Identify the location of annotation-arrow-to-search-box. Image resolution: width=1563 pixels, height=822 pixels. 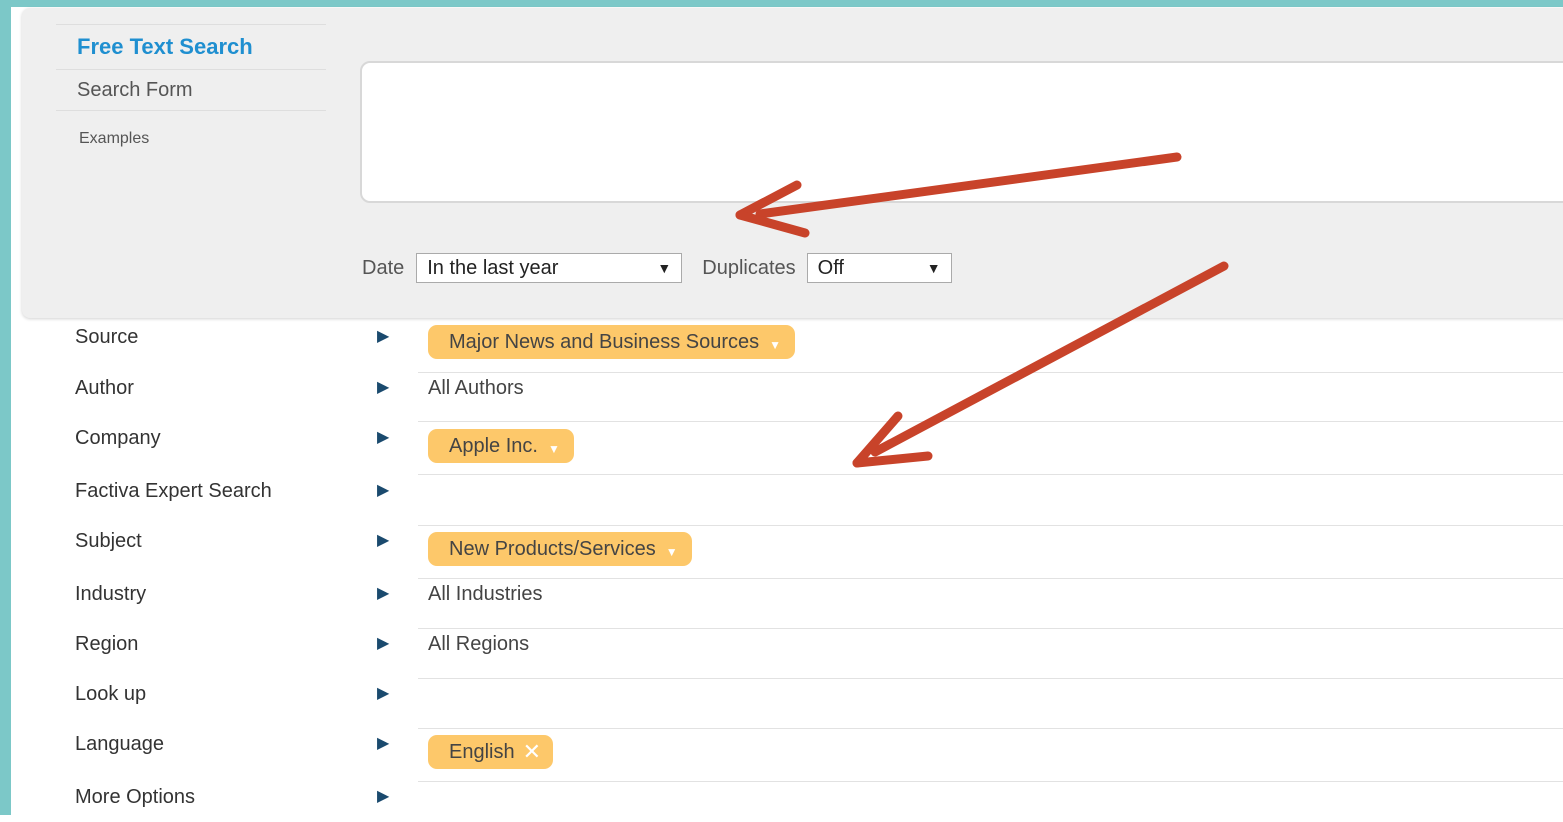
(958, 195).